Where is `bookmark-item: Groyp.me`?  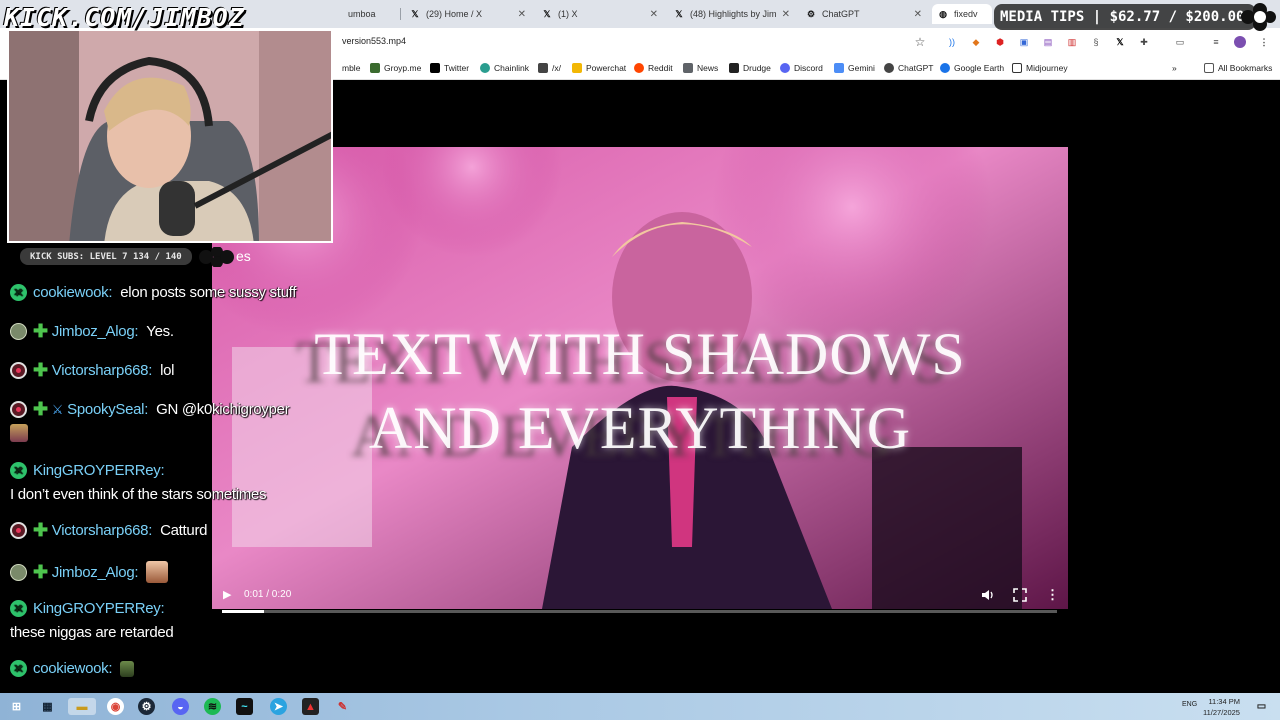
bookmark-item: Groyp.me is located at coordinates (395, 68).